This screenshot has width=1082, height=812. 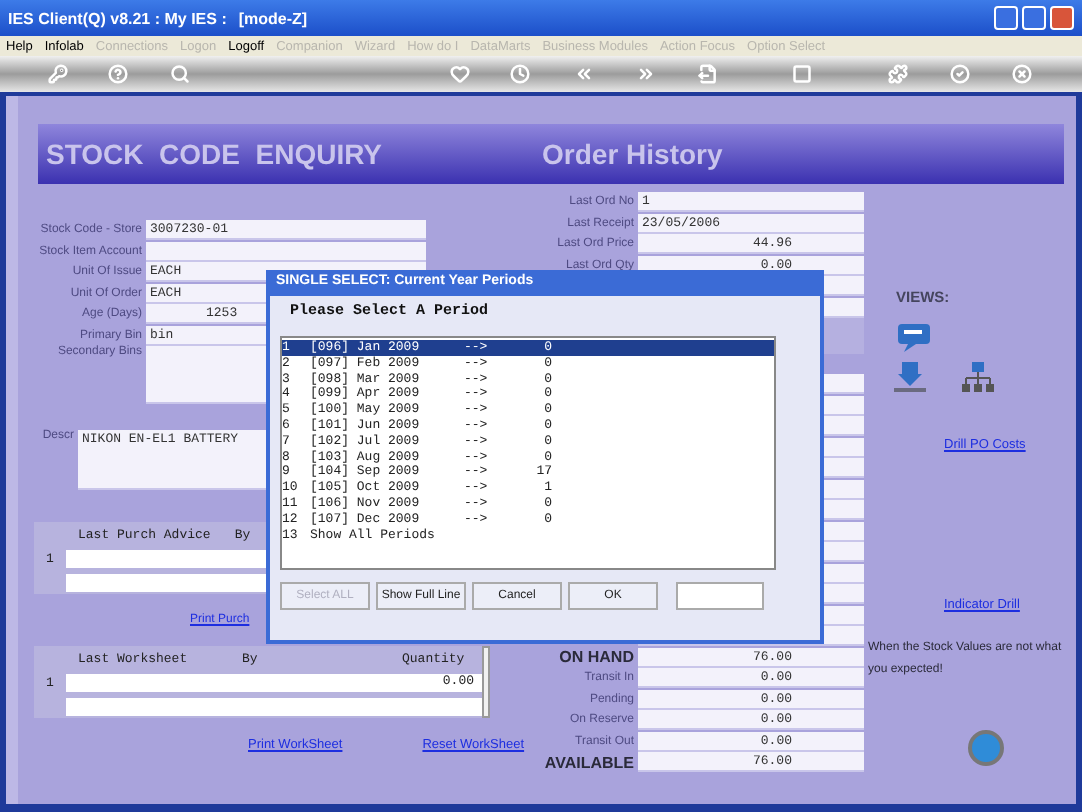 I want to click on section-title: Order History, so click(x=632, y=154).